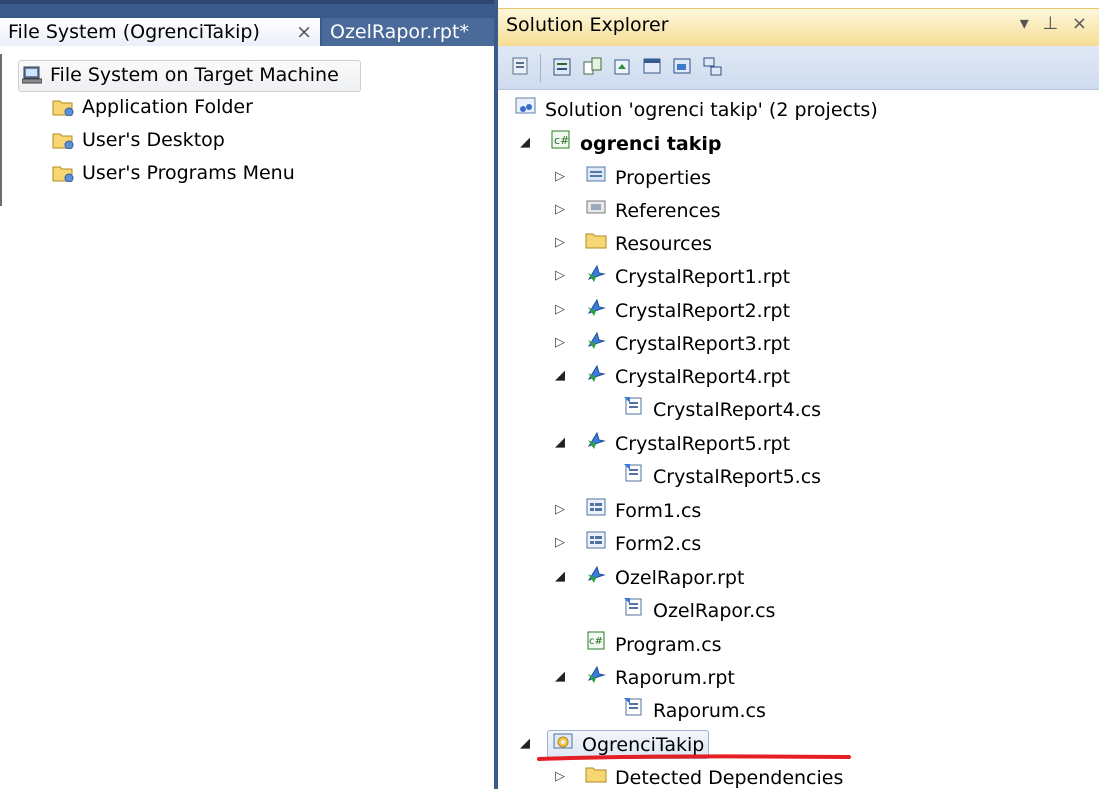  I want to click on tree-node-crystalreport2: CrystalReport2.rpt, so click(687, 310).